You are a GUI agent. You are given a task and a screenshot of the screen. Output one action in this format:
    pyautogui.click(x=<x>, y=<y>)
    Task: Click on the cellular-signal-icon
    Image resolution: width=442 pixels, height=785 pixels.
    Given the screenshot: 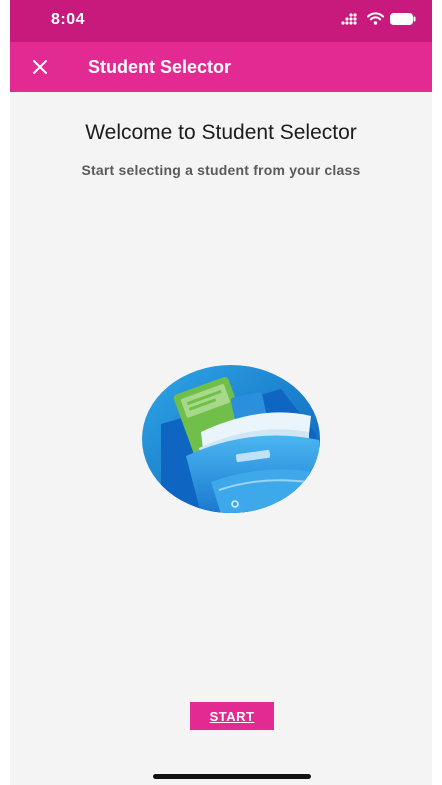 What is the action you would take?
    pyautogui.click(x=351, y=21)
    